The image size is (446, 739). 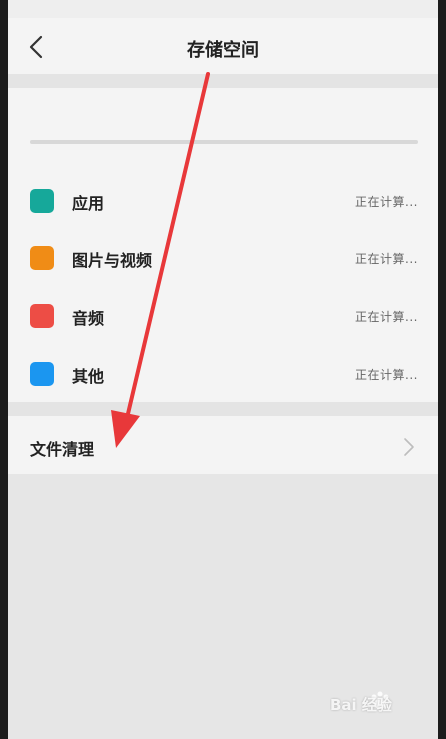 What do you see at coordinates (361, 705) in the screenshot?
I see `watermark-text: Bai 经验` at bounding box center [361, 705].